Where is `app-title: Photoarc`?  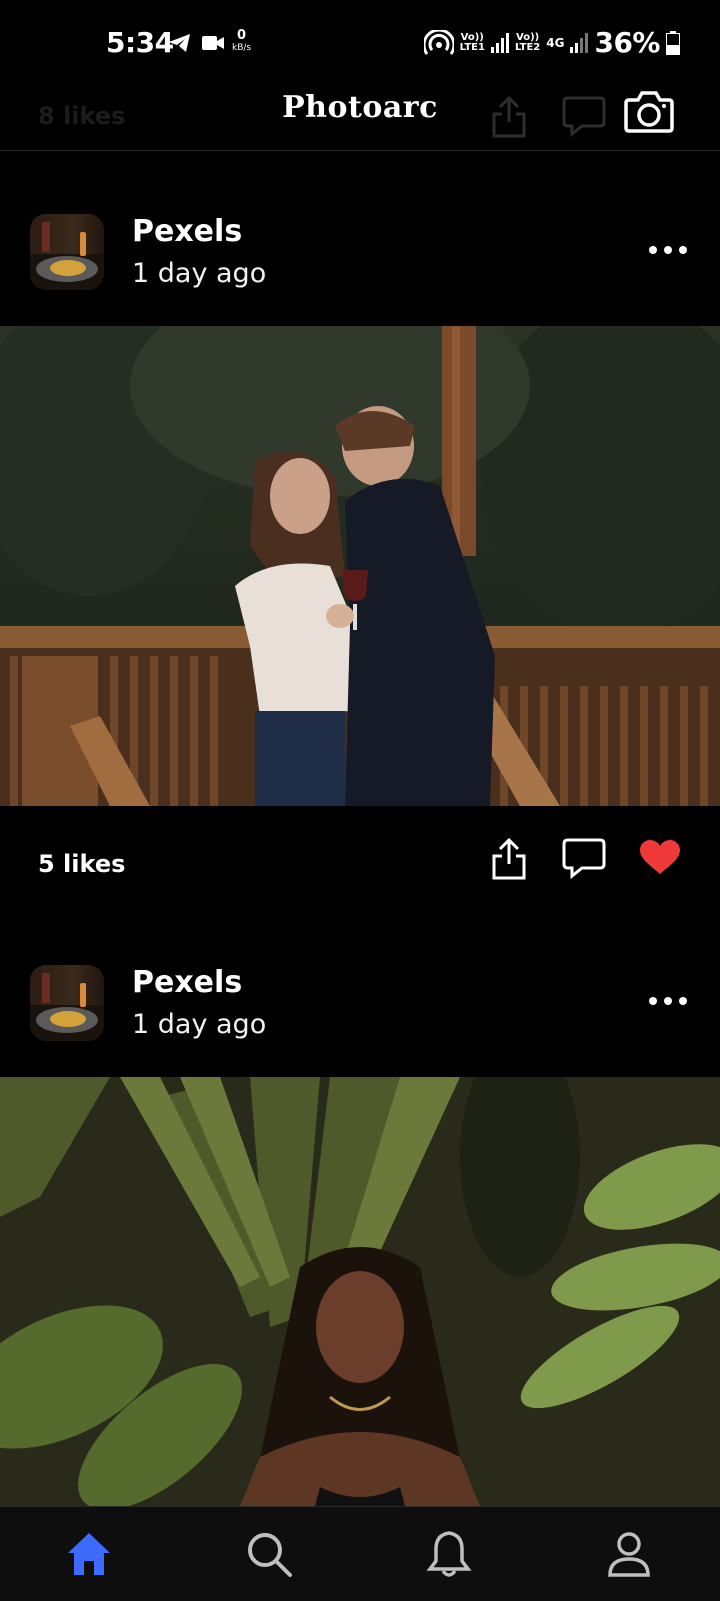
app-title: Photoarc is located at coordinates (360, 107).